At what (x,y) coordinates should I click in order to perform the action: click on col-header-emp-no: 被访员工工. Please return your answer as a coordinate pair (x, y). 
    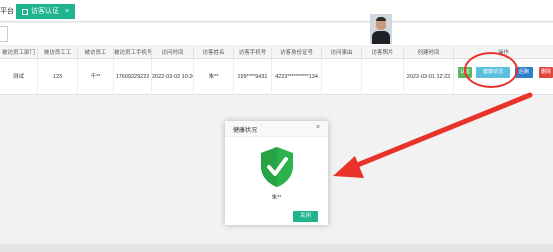
    Looking at the image, I should click on (58, 53).